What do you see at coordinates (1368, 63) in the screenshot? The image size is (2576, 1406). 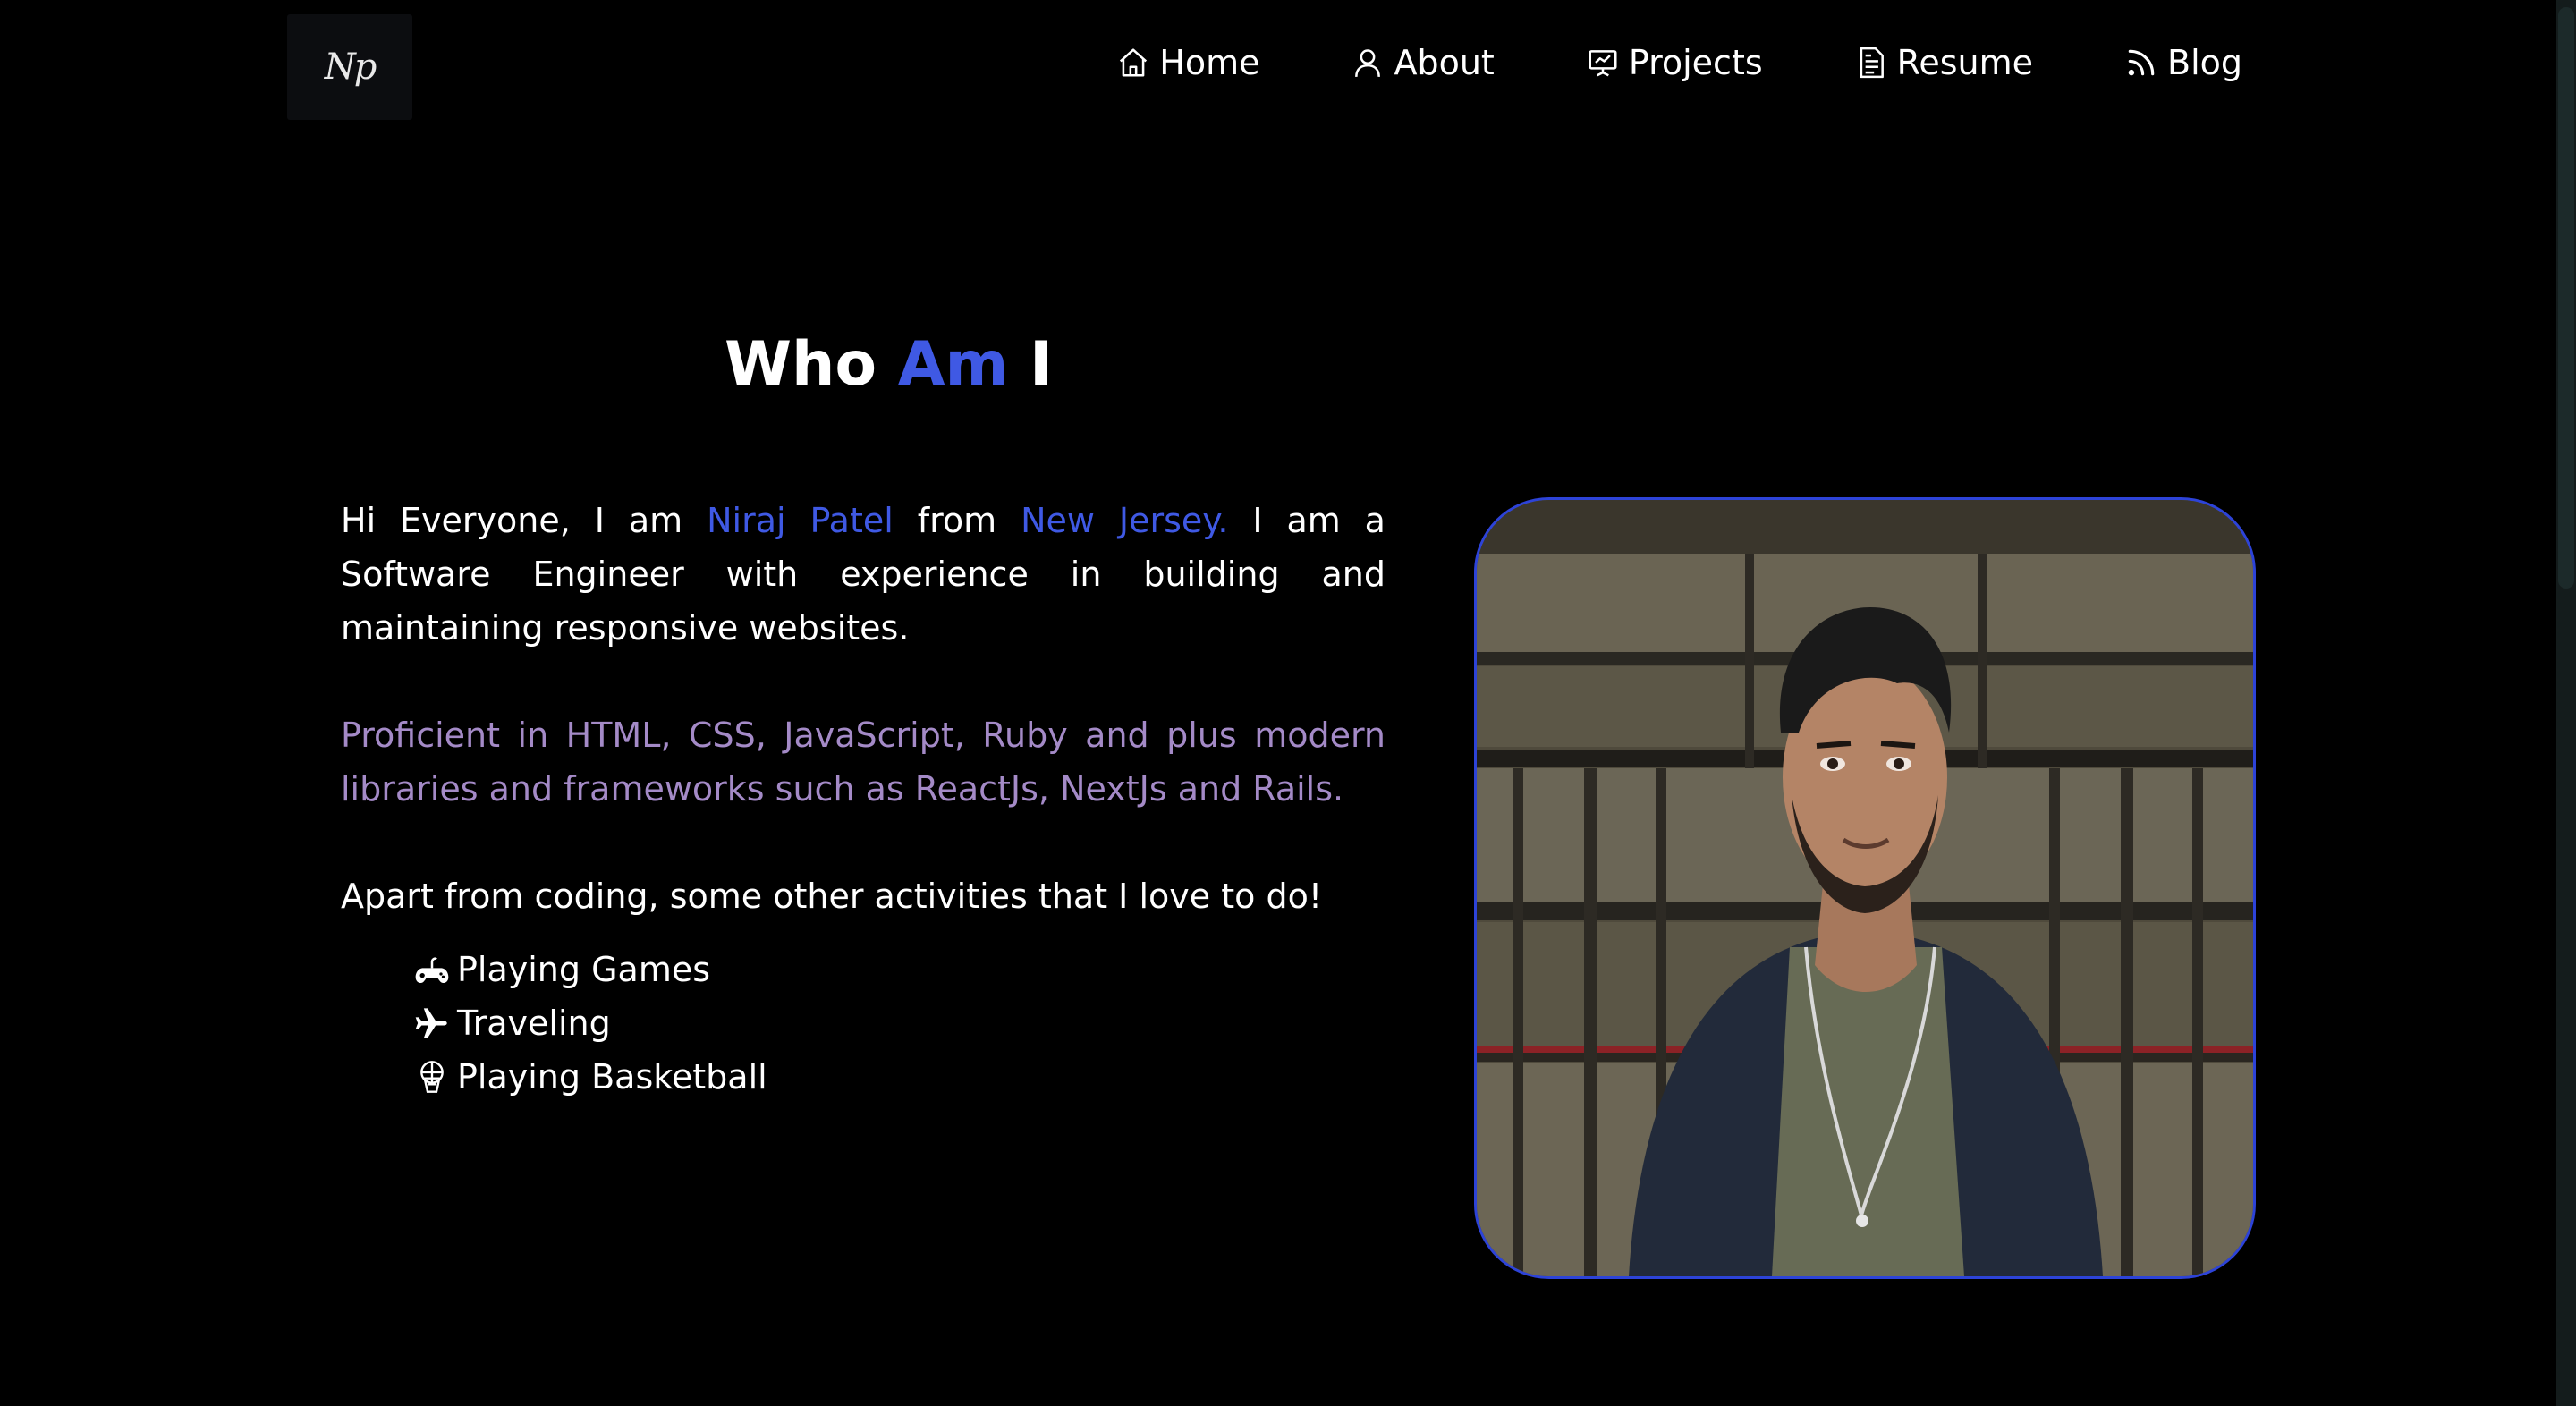 I see `user-icon` at bounding box center [1368, 63].